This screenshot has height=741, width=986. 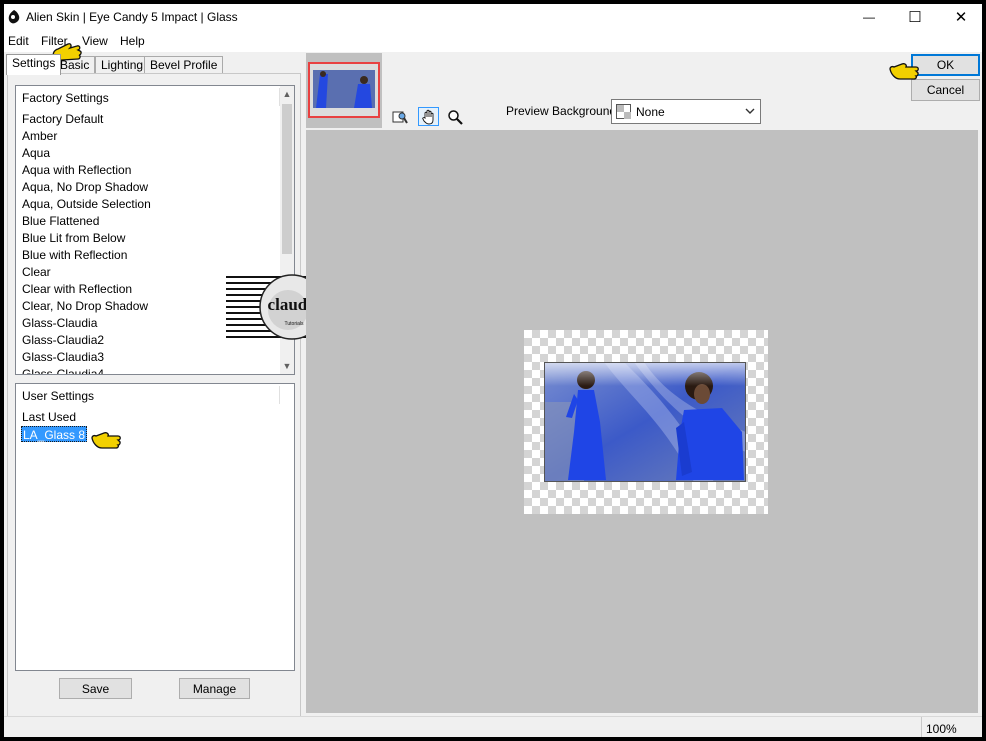 What do you see at coordinates (95, 688) in the screenshot?
I see `save-button: Save` at bounding box center [95, 688].